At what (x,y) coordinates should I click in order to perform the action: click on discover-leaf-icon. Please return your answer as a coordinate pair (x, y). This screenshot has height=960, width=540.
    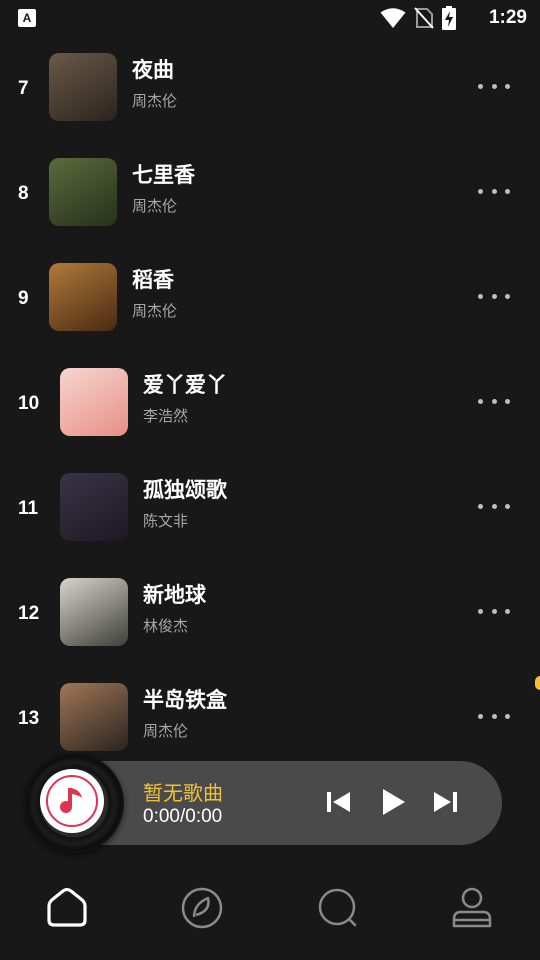
    Looking at the image, I should click on (202, 908).